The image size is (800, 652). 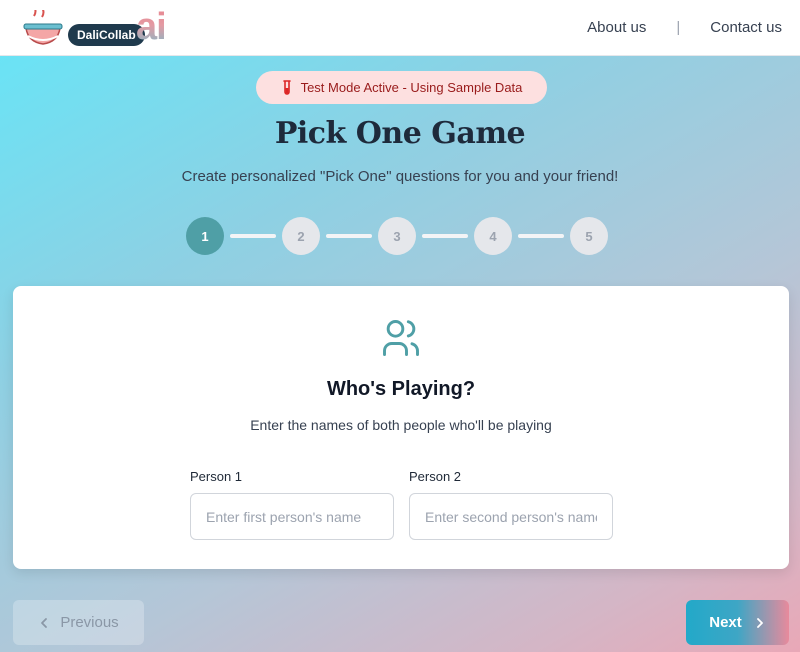 What do you see at coordinates (216, 476) in the screenshot?
I see `person-1-label: Person 1` at bounding box center [216, 476].